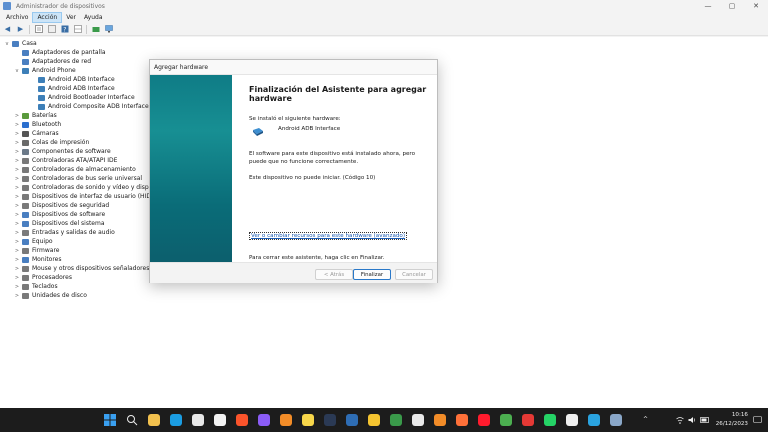 This screenshot has width=768, height=432. I want to click on tree-category-item: v Android Phone, so click(45, 70).